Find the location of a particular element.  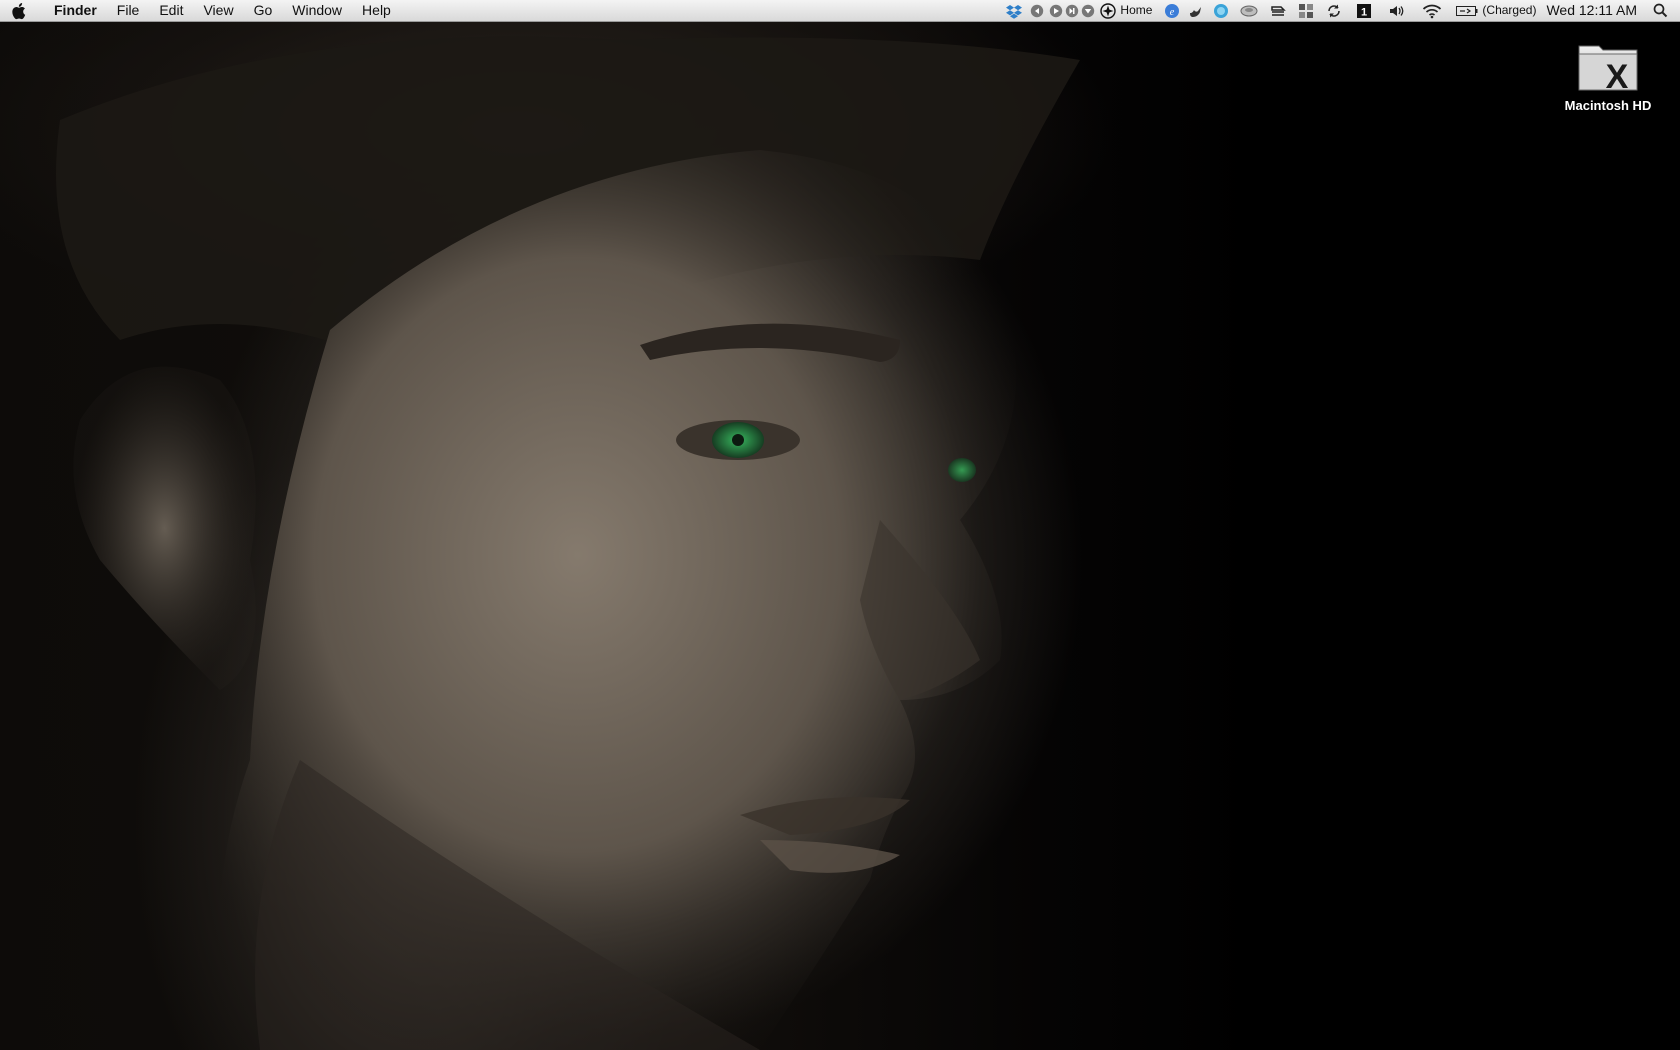

ie-icon: e is located at coordinates (1169, 10).